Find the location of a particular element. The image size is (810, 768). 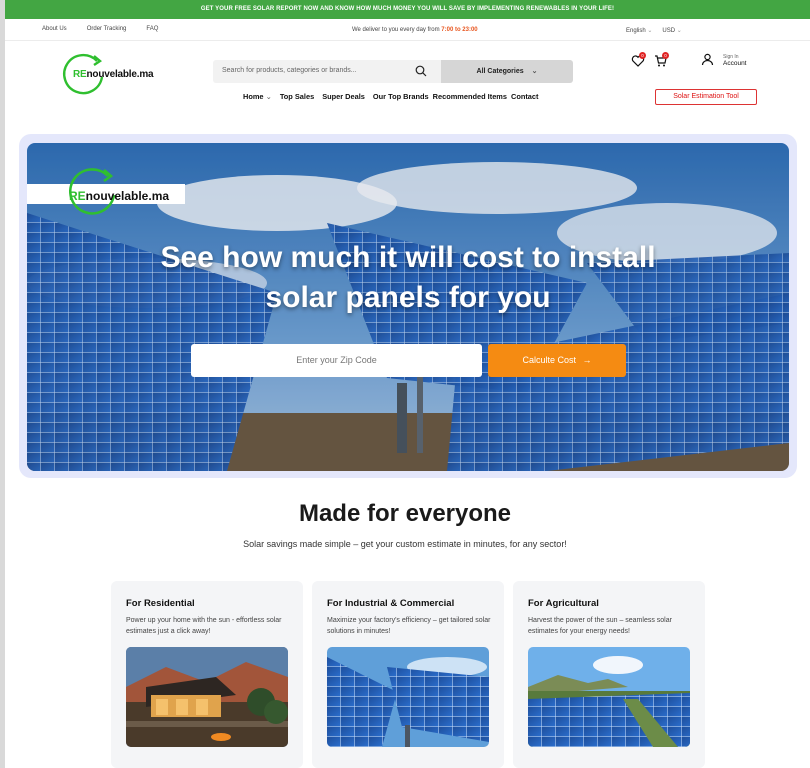

solar-estimation-tool-button: Solar Estimation Tool is located at coordinates (706, 97).